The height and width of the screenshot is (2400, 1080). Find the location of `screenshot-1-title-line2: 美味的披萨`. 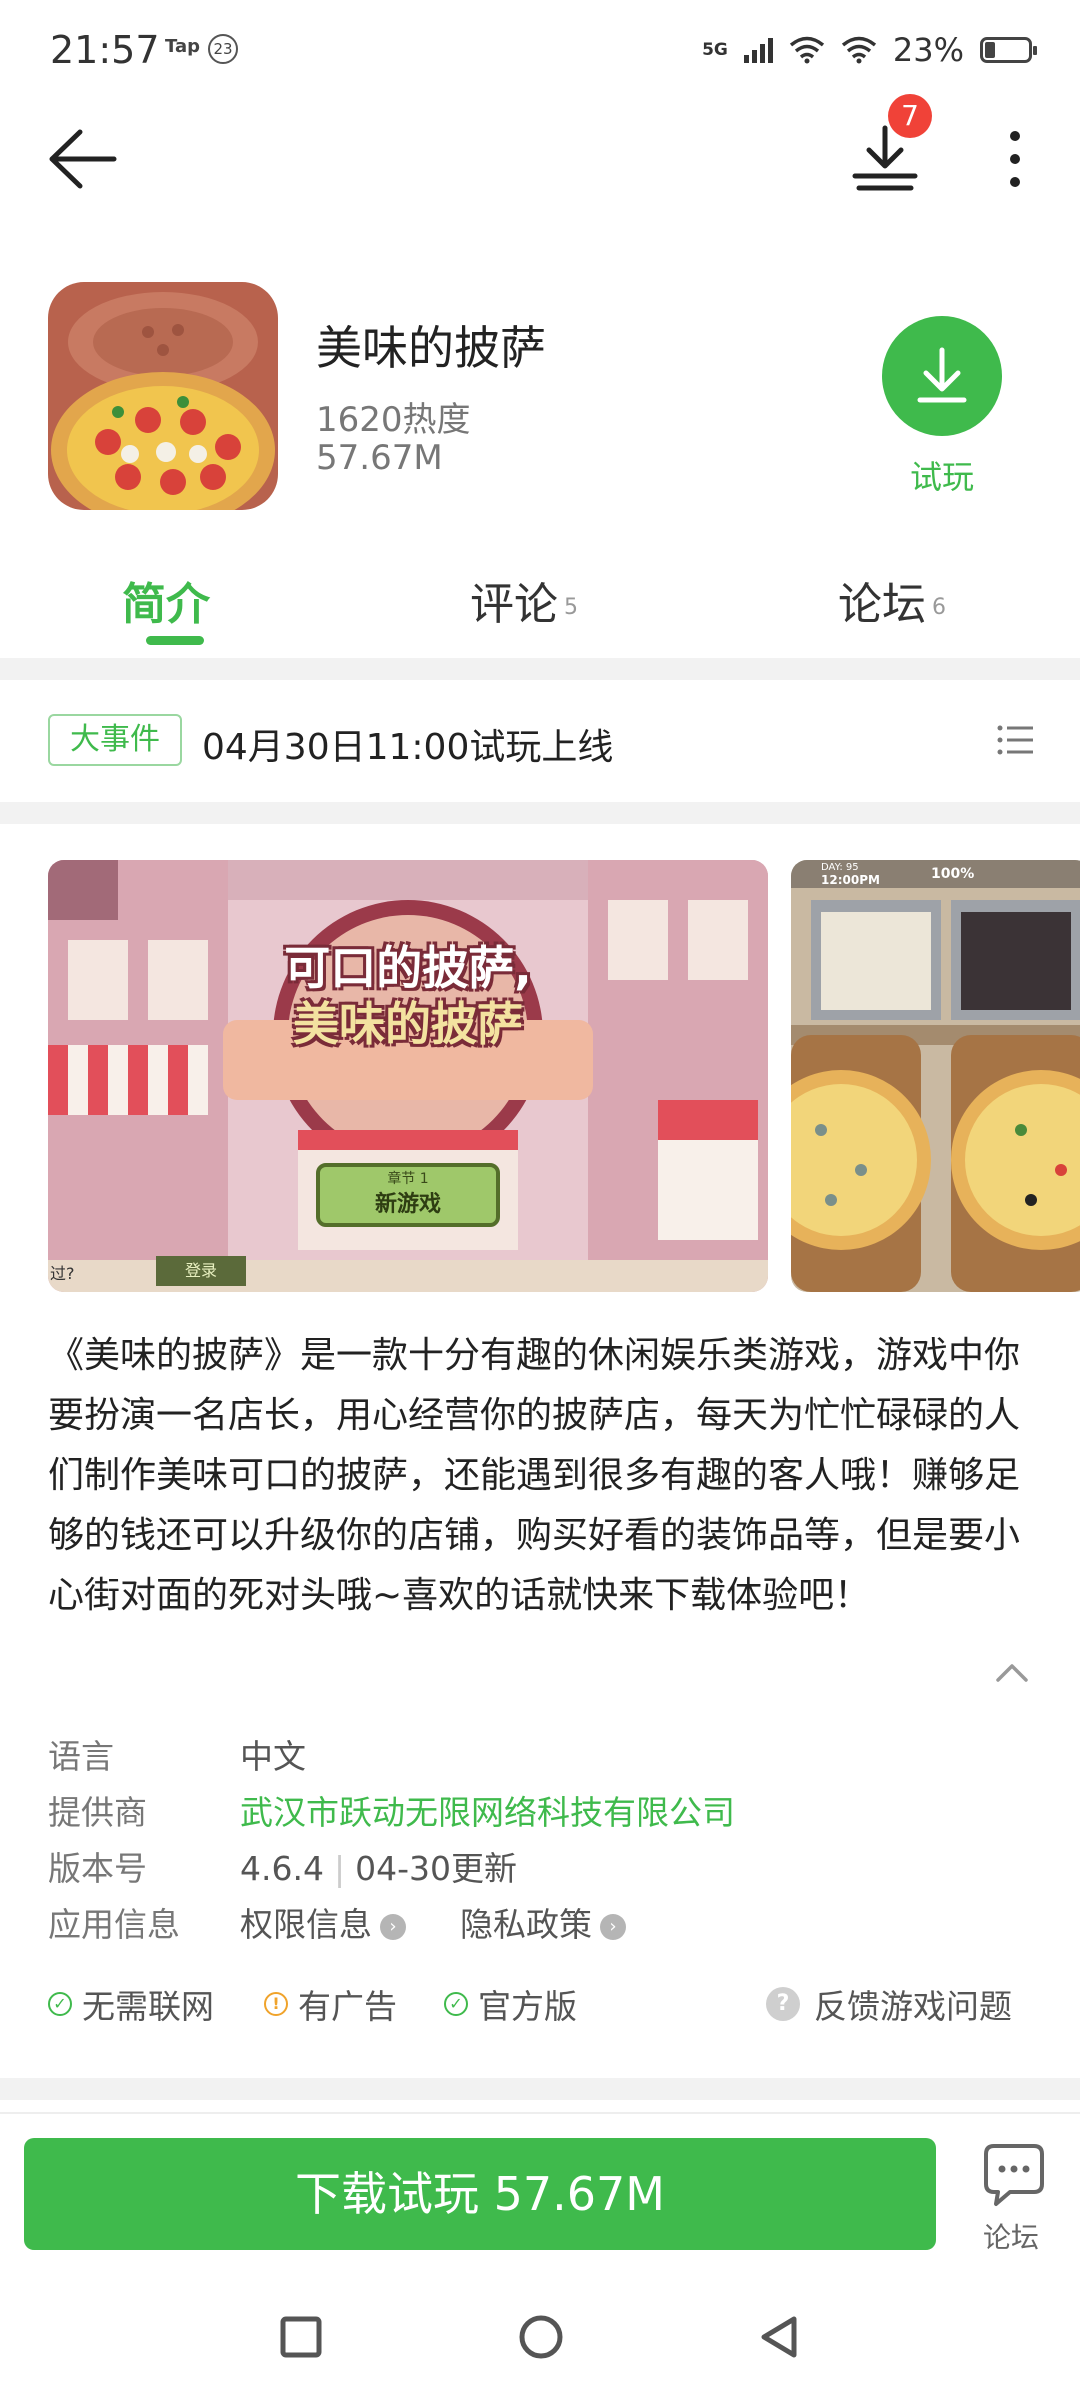

screenshot-1-title-line2: 美味的披萨 is located at coordinates (408, 1024).